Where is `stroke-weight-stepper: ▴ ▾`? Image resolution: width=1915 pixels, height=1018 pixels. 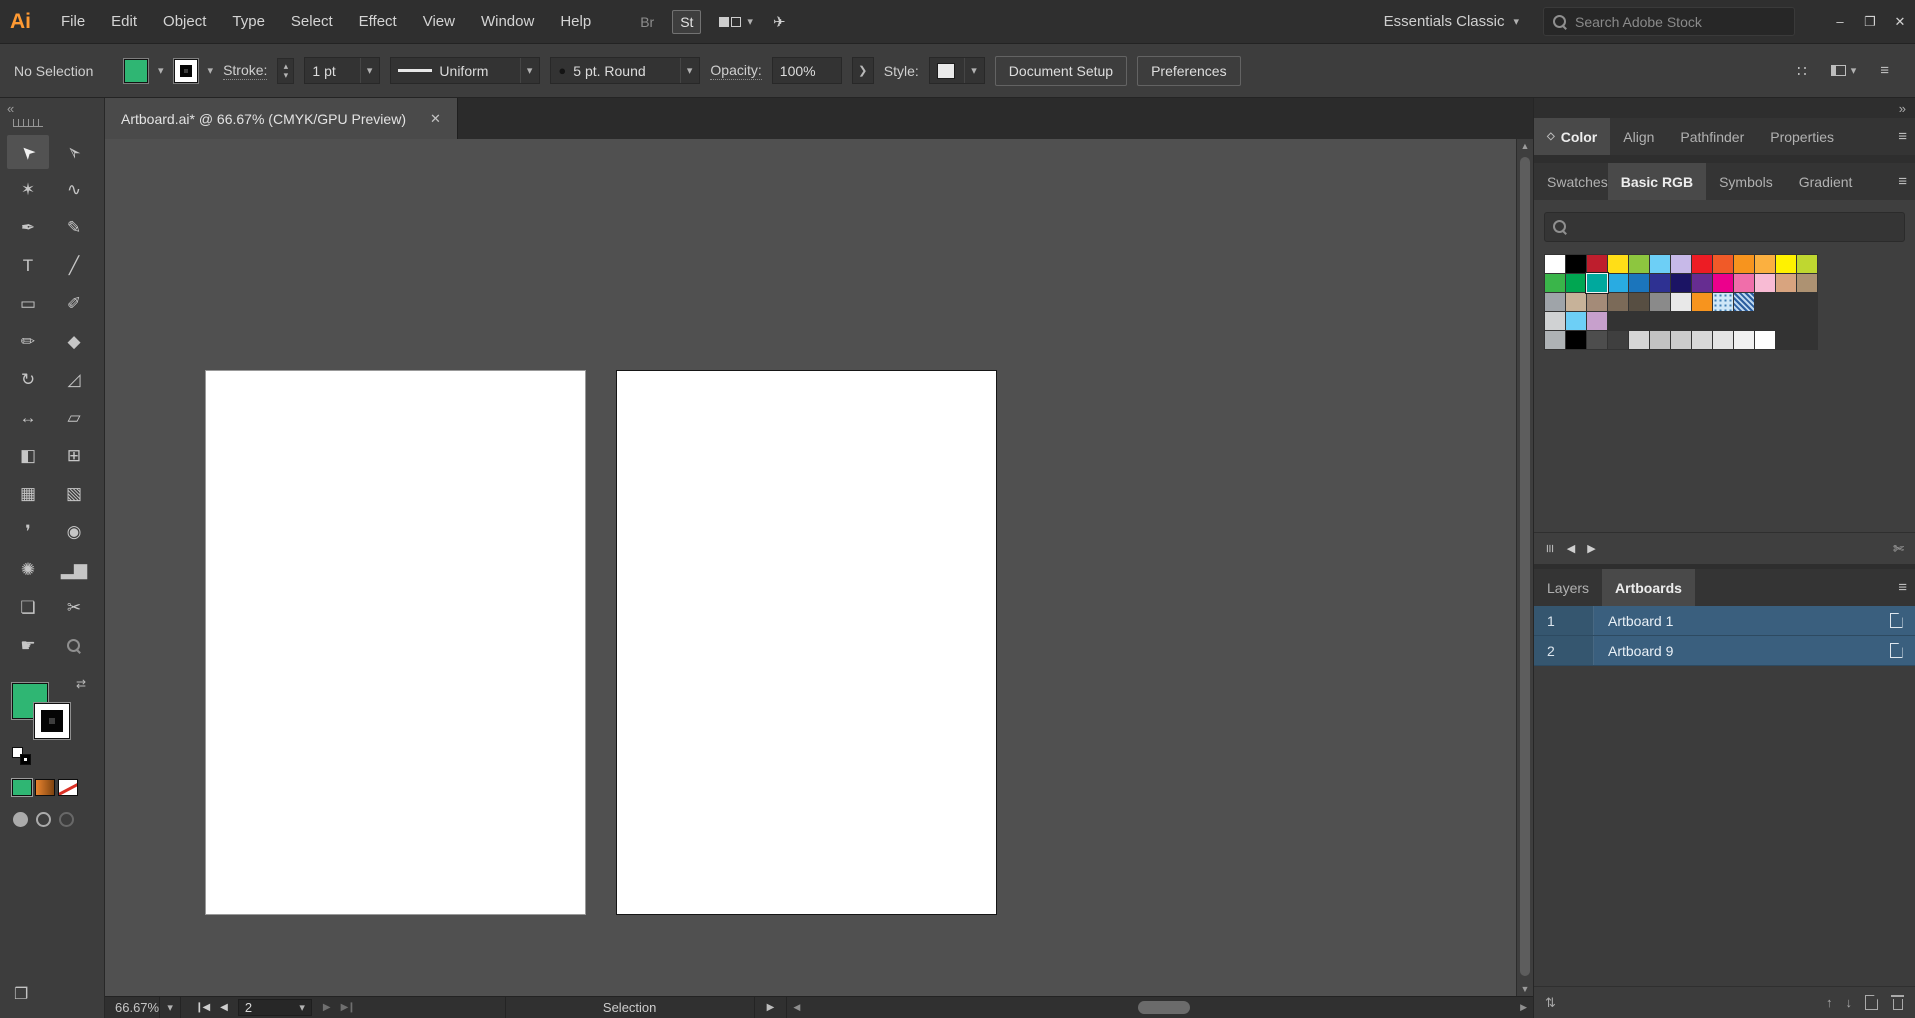 stroke-weight-stepper: ▴ ▾ is located at coordinates (286, 70).